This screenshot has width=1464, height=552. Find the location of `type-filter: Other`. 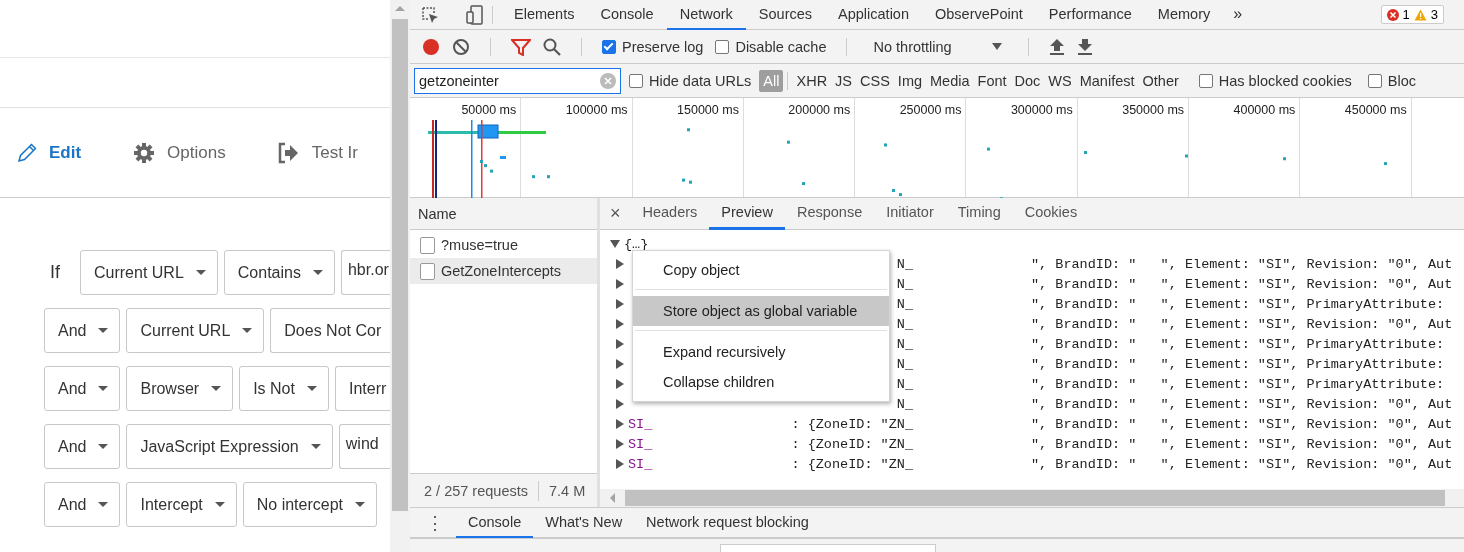

type-filter: Other is located at coordinates (1160, 80).